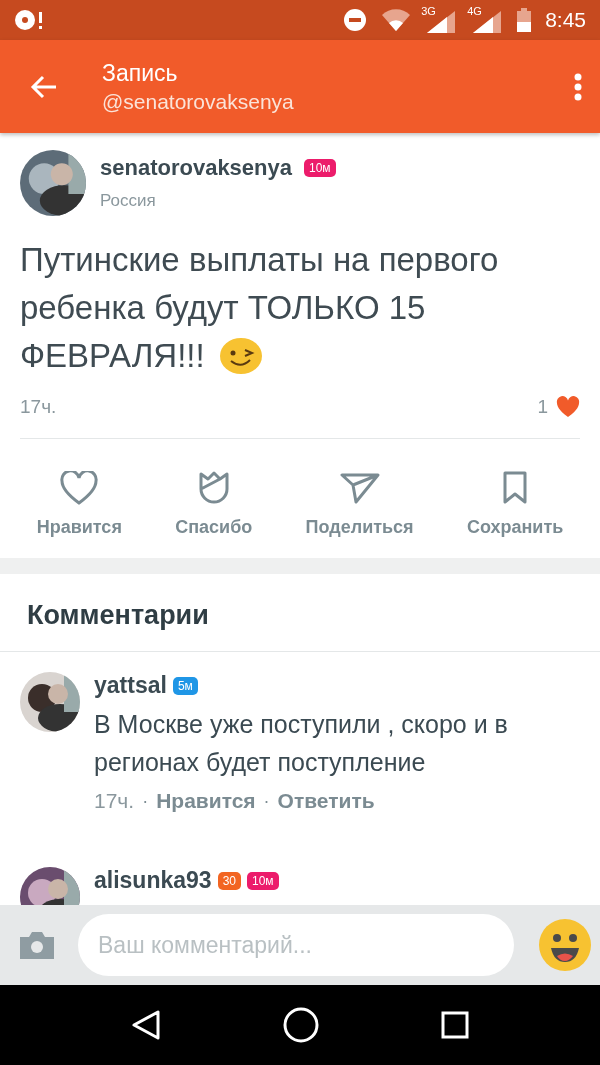 Image resolution: width=600 pixels, height=1065 pixels. Describe the element at coordinates (578, 86) in the screenshot. I see `more-menu-icon` at that location.